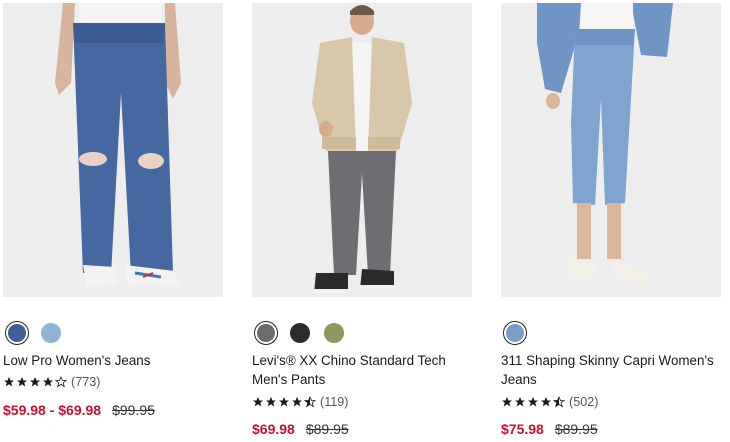 Image resolution: width=730 pixels, height=442 pixels. I want to click on sale-price: $75.98, so click(522, 429).